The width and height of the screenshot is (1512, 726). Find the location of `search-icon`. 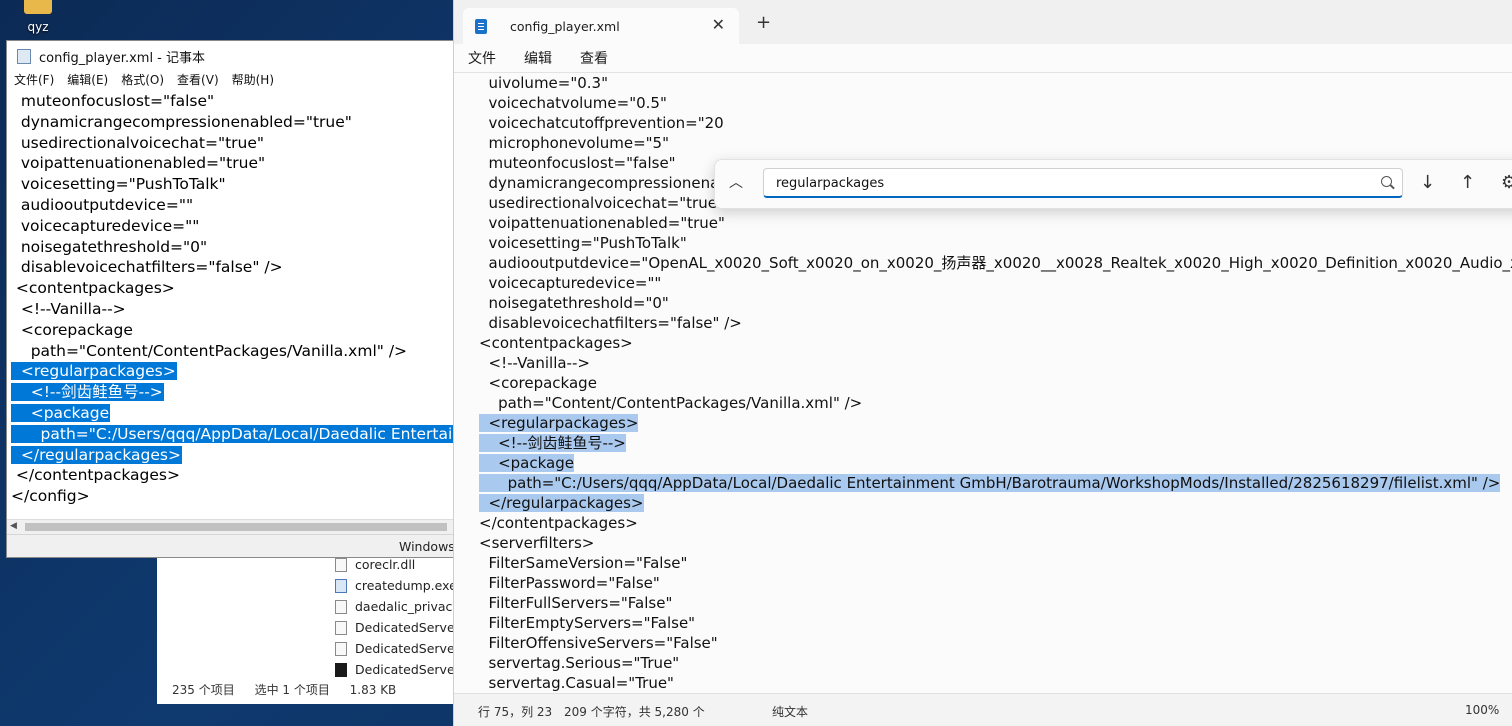

search-icon is located at coordinates (1386, 181).